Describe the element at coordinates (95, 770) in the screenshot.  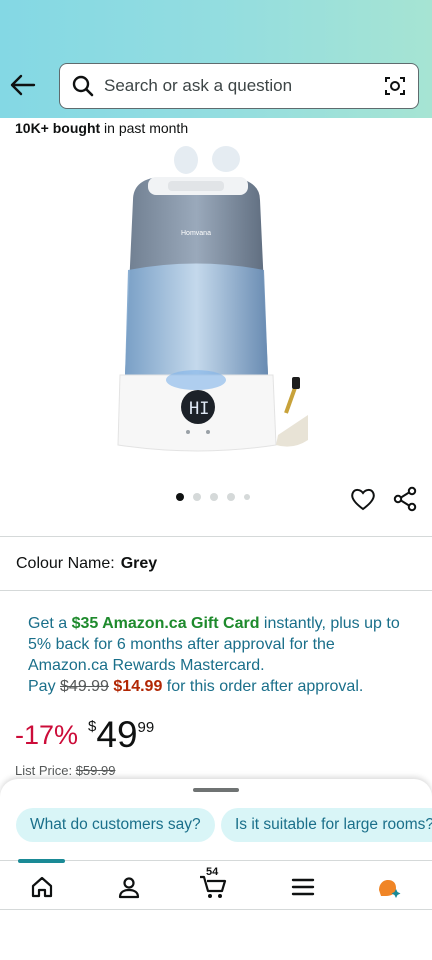
I see `list-price-value: $59.99` at that location.